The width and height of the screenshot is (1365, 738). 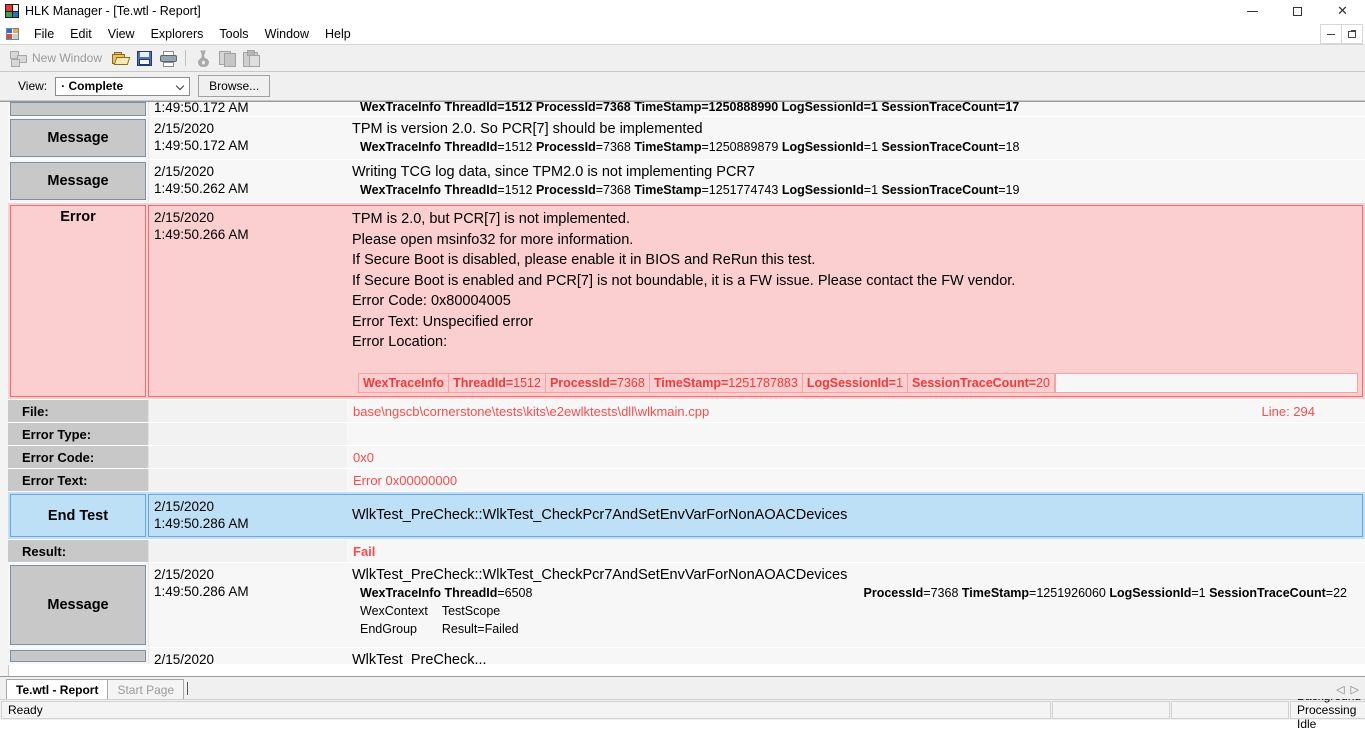 I want to click on copy-button, so click(x=227, y=58).